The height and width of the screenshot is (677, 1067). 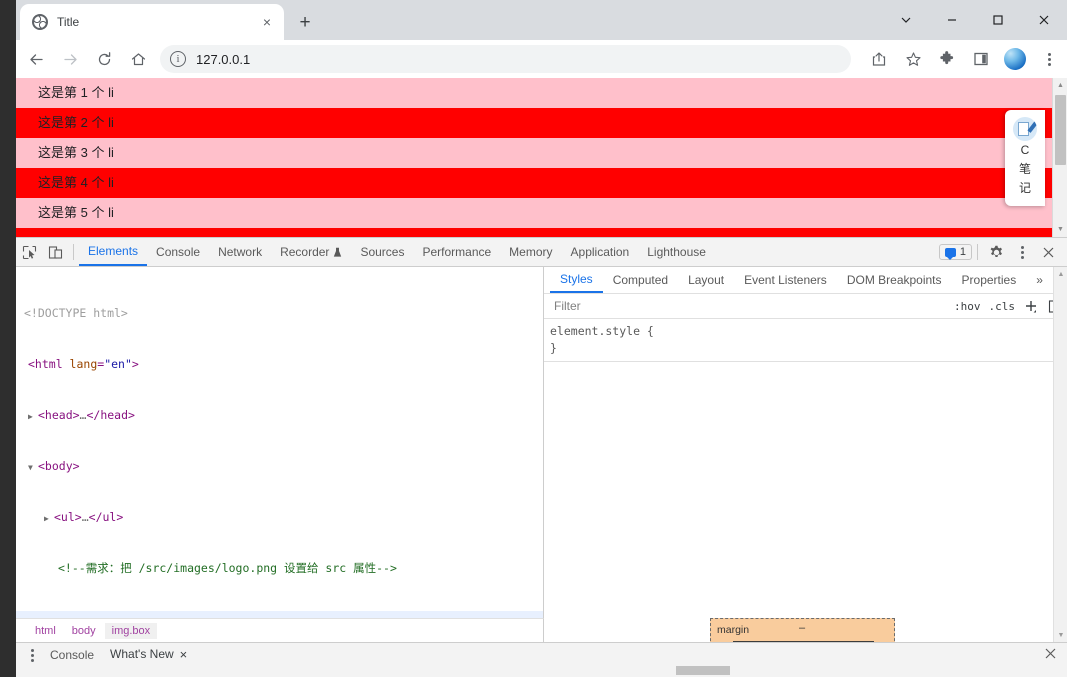 I want to click on devtools-tab-recorder: Recorder, so click(x=311, y=252).